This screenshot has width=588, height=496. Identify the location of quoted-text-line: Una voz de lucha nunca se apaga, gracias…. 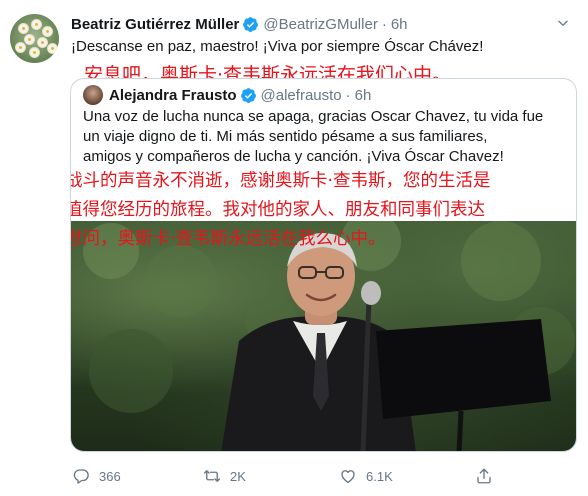
(313, 116).